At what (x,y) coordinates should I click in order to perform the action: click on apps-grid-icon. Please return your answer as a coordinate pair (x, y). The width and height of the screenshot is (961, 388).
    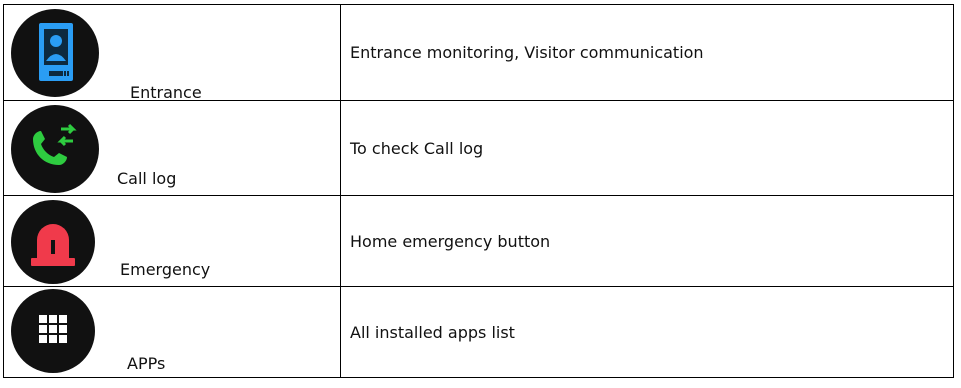
    Looking at the image, I should click on (53, 331).